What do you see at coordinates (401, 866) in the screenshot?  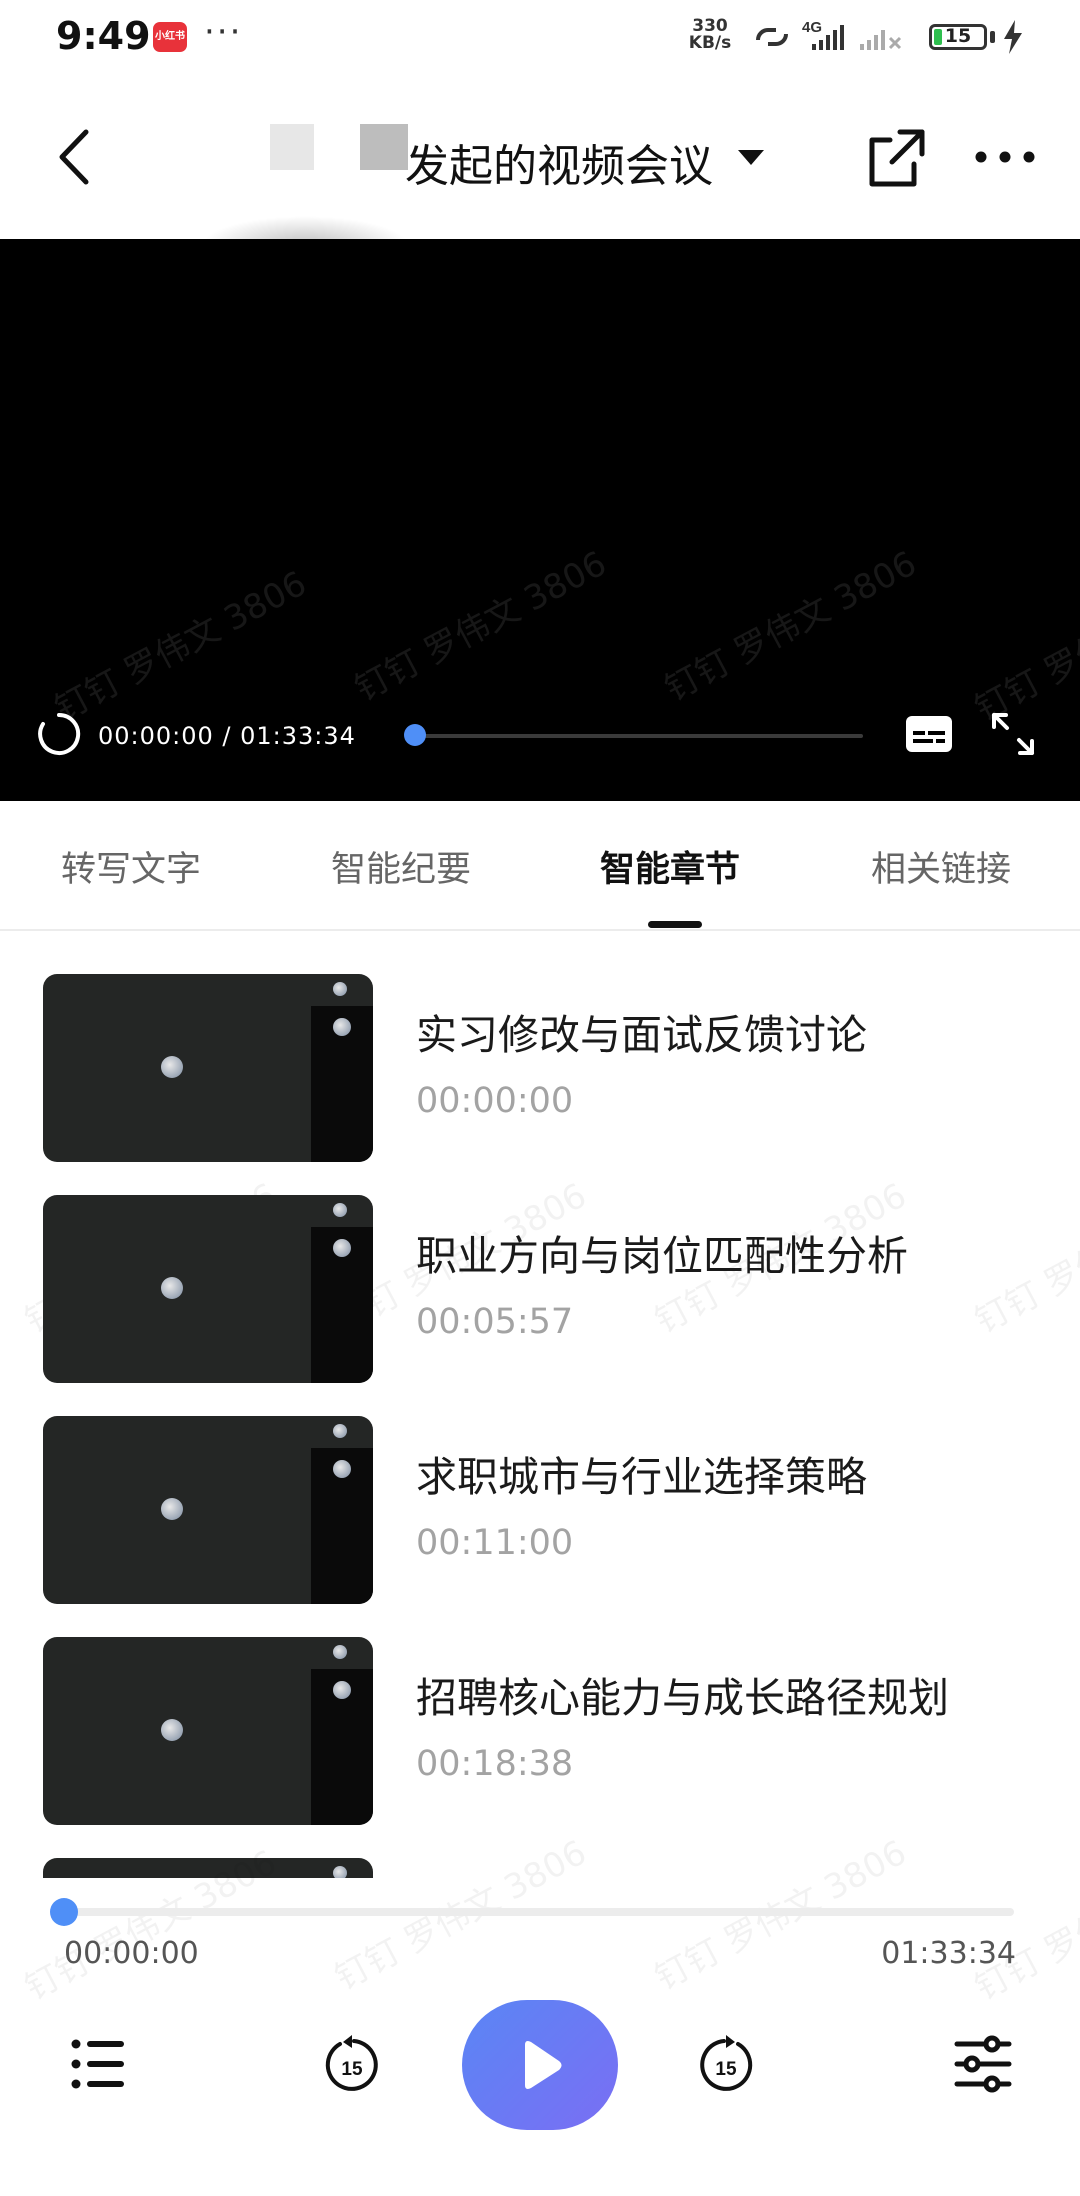 I see `tab-smart-summary: 智能纪要` at bounding box center [401, 866].